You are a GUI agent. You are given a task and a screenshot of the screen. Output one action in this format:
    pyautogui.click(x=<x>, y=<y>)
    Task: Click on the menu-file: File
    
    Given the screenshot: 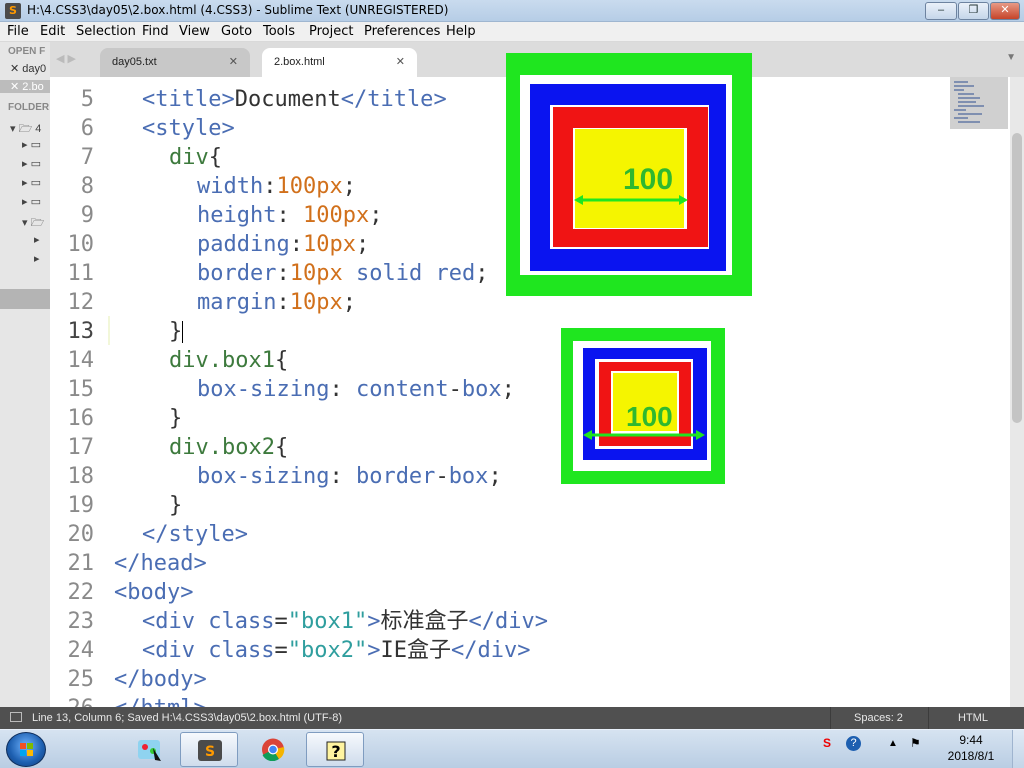 What is the action you would take?
    pyautogui.click(x=18, y=31)
    